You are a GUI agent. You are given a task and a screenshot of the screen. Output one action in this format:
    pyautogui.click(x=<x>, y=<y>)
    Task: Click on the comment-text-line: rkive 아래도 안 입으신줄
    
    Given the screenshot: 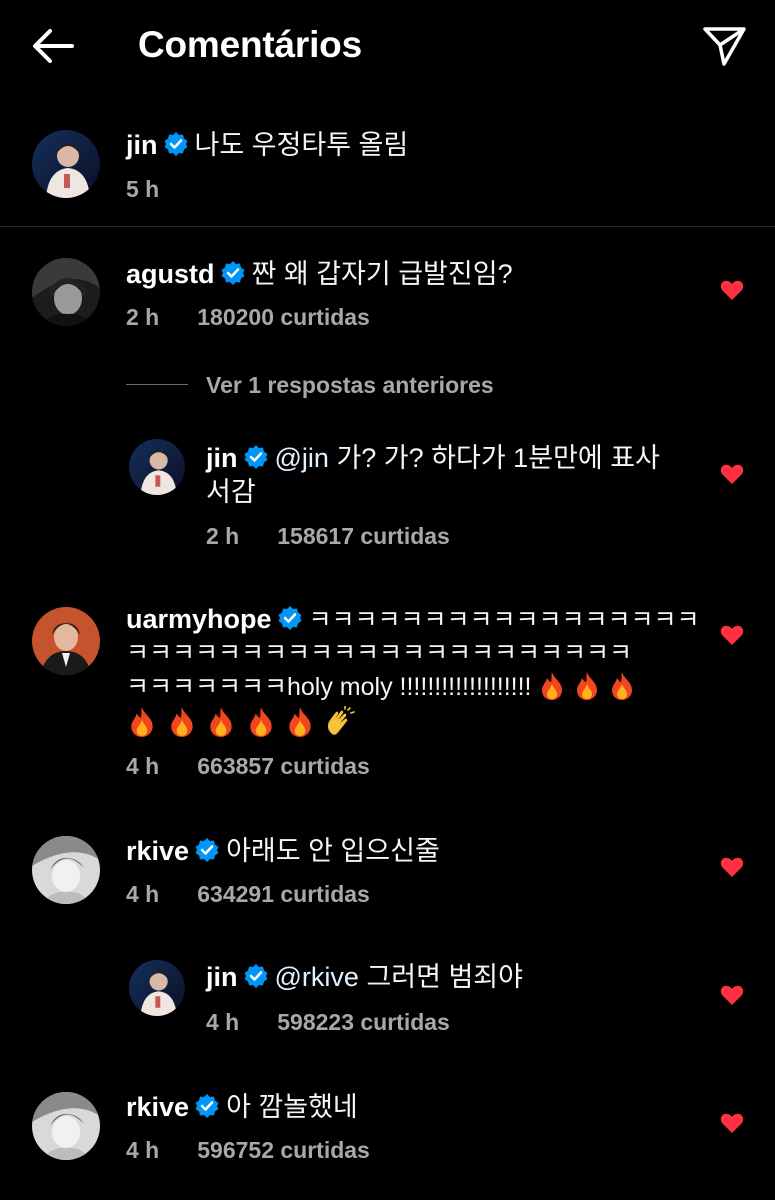 What is the action you would take?
    pyautogui.click(x=283, y=851)
    